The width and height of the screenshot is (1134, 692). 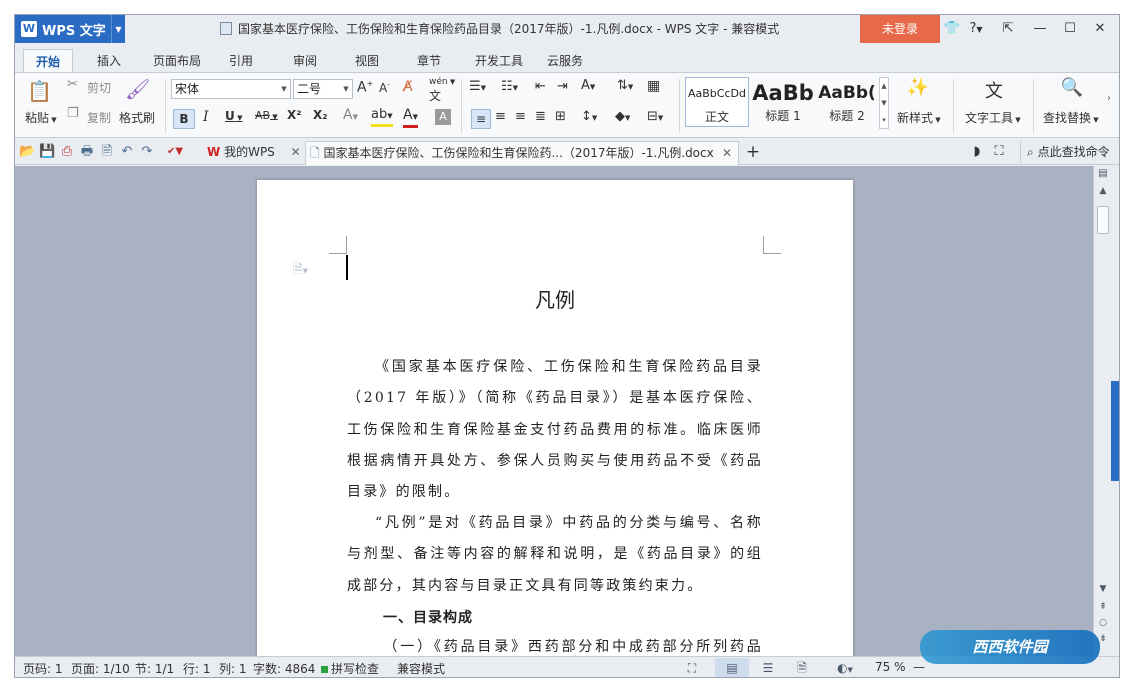 I want to click on browse-object-icon: ○, so click(x=1103, y=623).